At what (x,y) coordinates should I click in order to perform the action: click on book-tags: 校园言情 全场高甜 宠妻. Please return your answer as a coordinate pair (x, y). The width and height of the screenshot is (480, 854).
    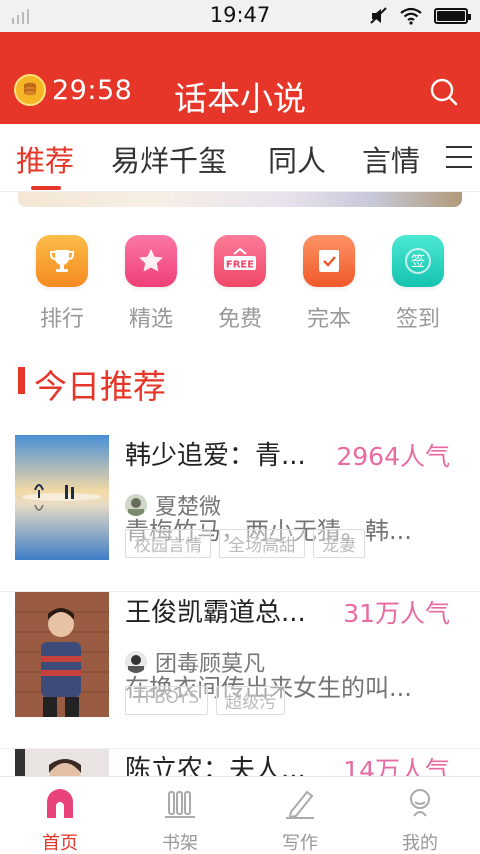
    Looking at the image, I should click on (245, 543).